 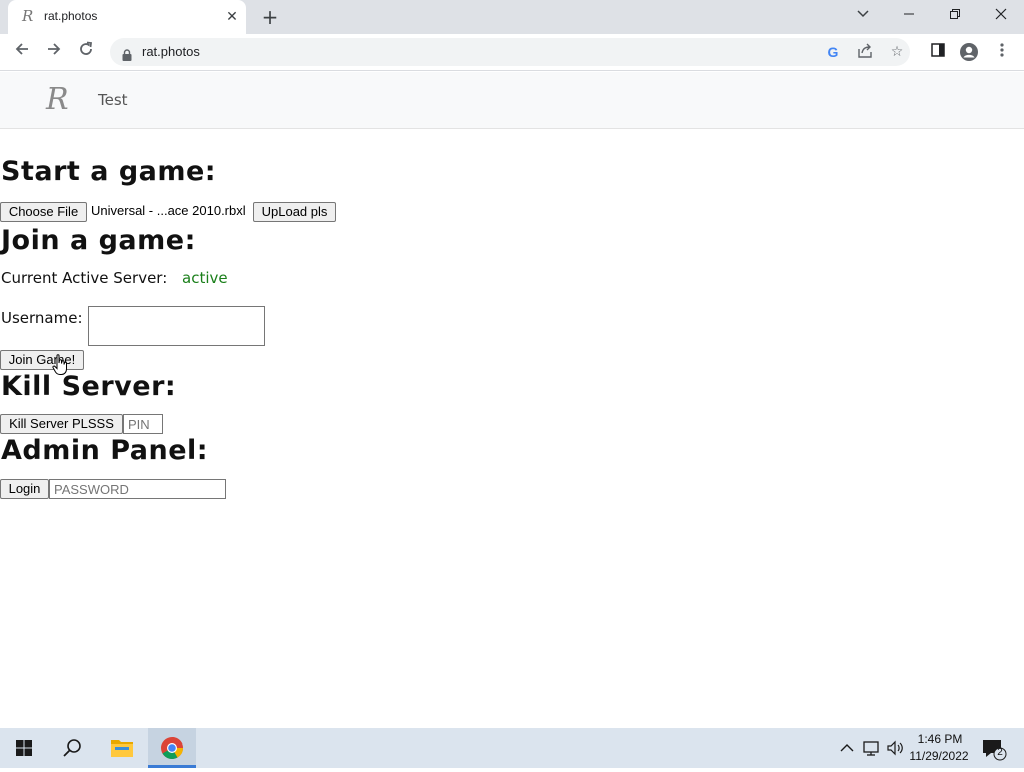 I want to click on clock-date: 11/29/2022, so click(x=939, y=756).